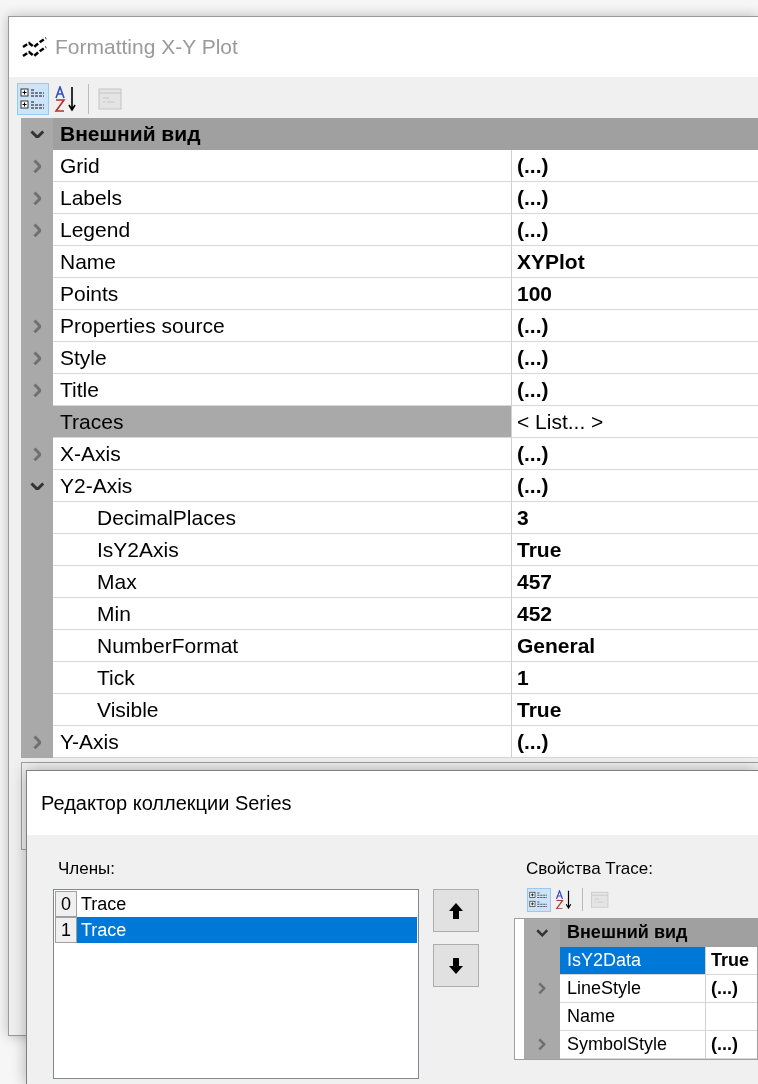 This screenshot has width=758, height=1084. I want to click on property-name: IsY2Axis, so click(282, 550).